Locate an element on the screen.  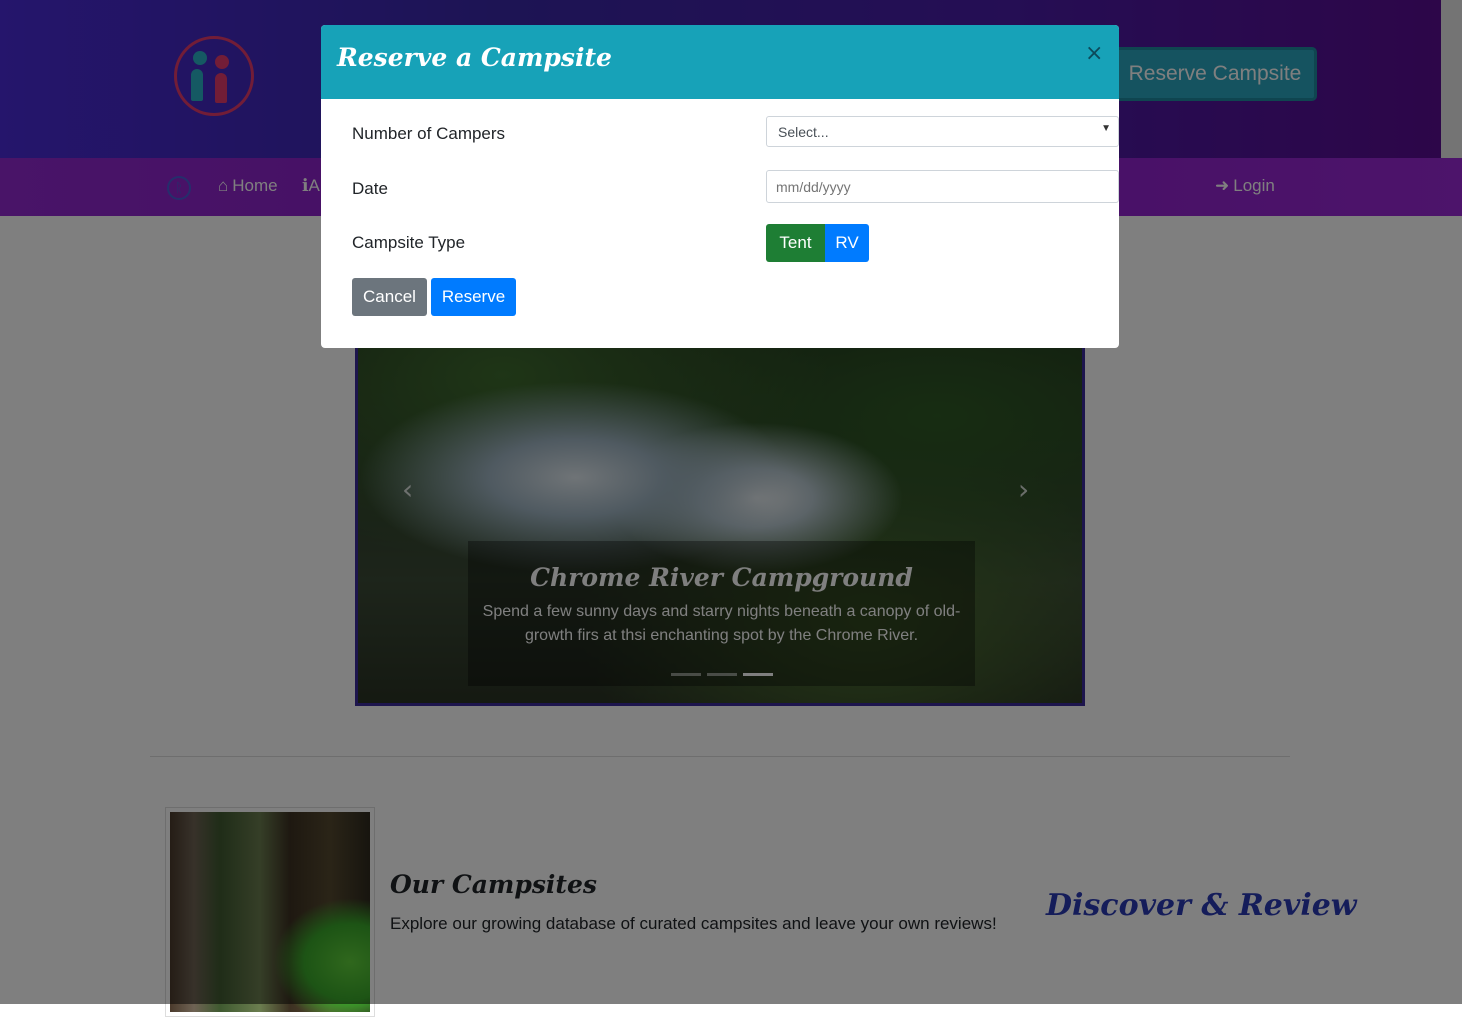
campers-row: Number of Campers Select... ▼ is located at coordinates (735, 134).